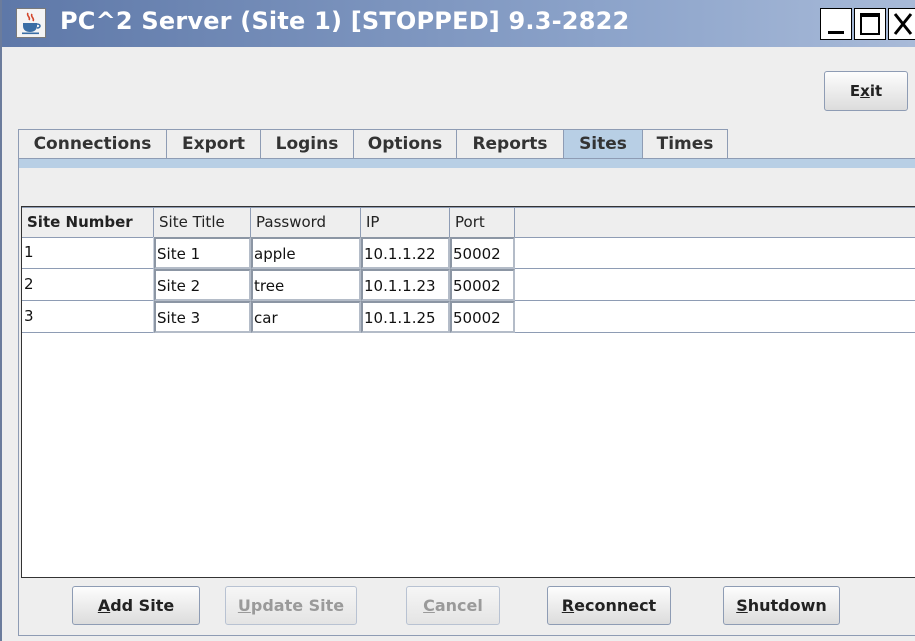 This screenshot has height=641, width=915. Describe the element at coordinates (405, 143) in the screenshot. I see `tab-options: Options` at that location.